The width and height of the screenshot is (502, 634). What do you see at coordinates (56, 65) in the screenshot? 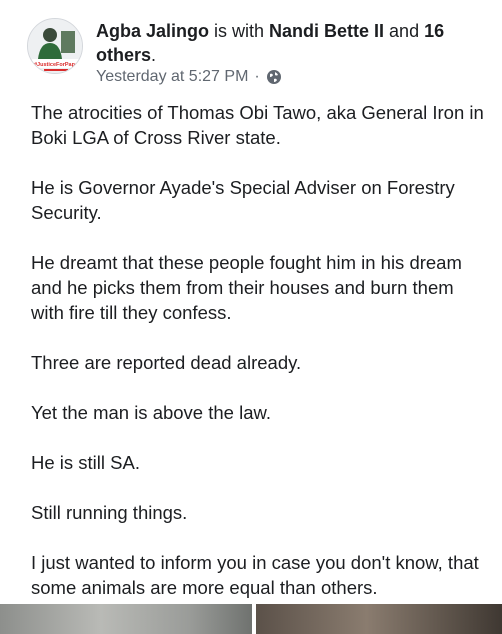
I see `avatar-caption: #JusticeForPapa` at bounding box center [56, 65].